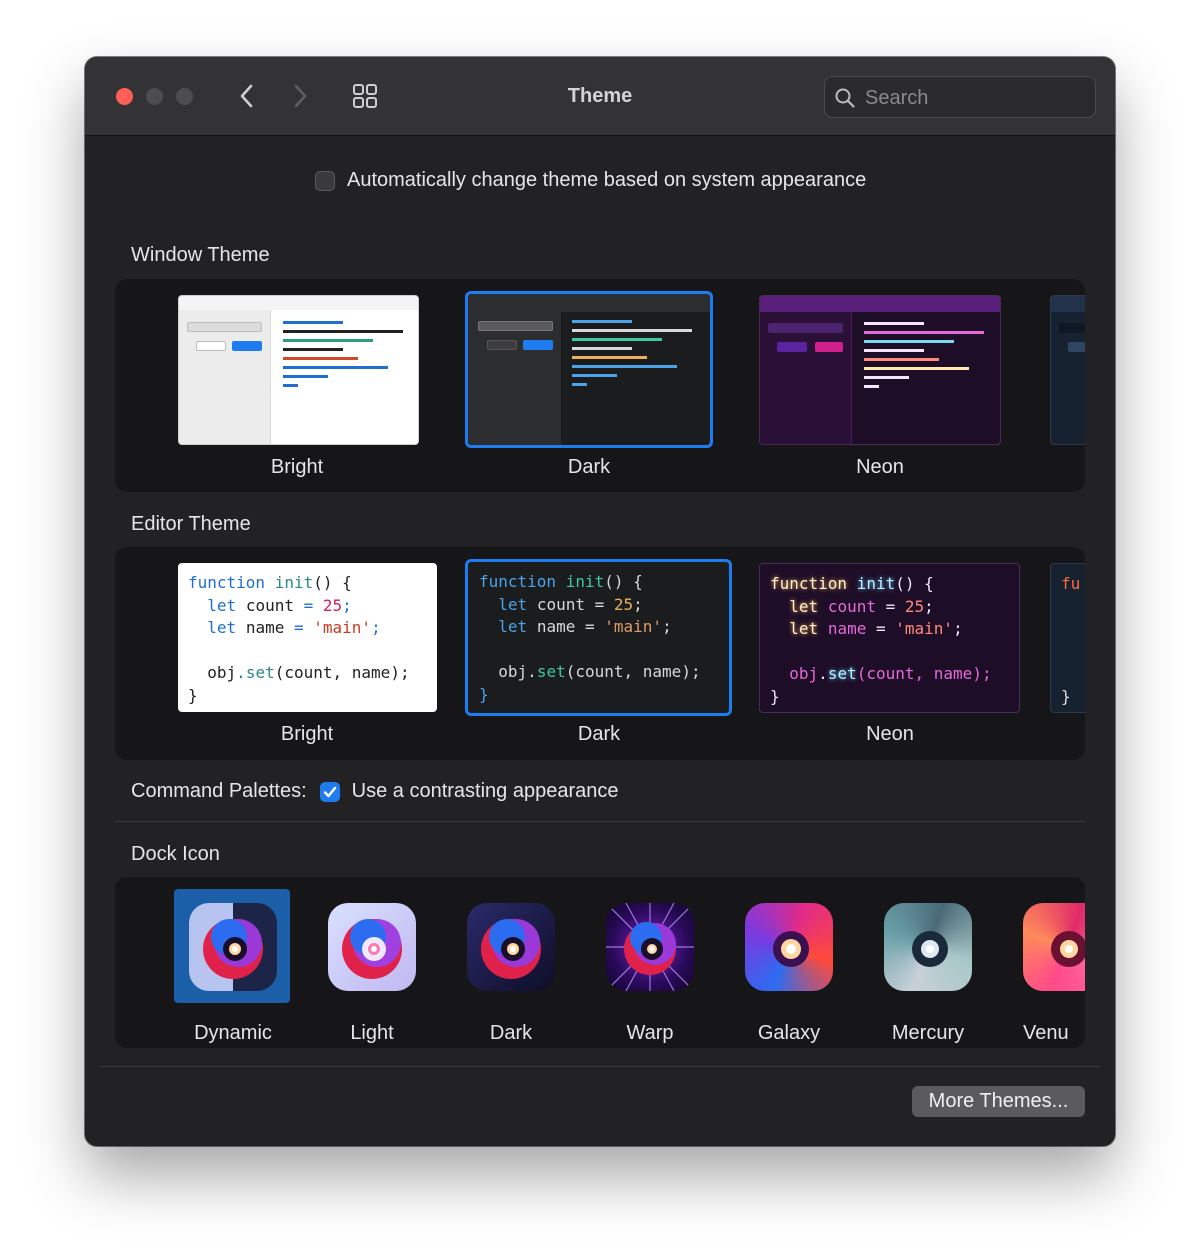  What do you see at coordinates (191, 524) in the screenshot?
I see `editor-theme-heading: Editor Theme` at bounding box center [191, 524].